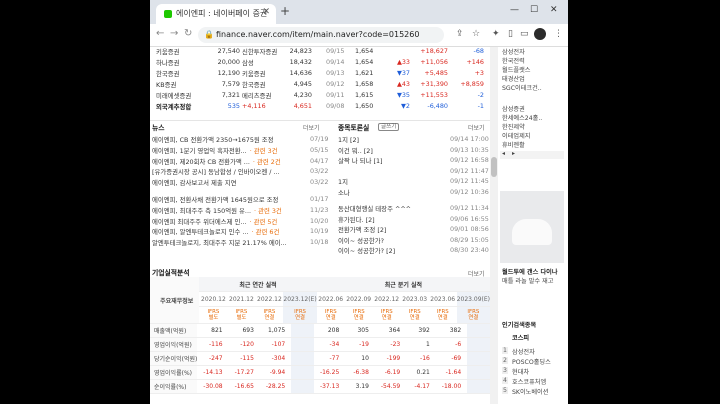 The height and width of the screenshot is (404, 720). Describe the element at coordinates (421, 344) in the screenshot. I see `financial-cell: 1` at that location.